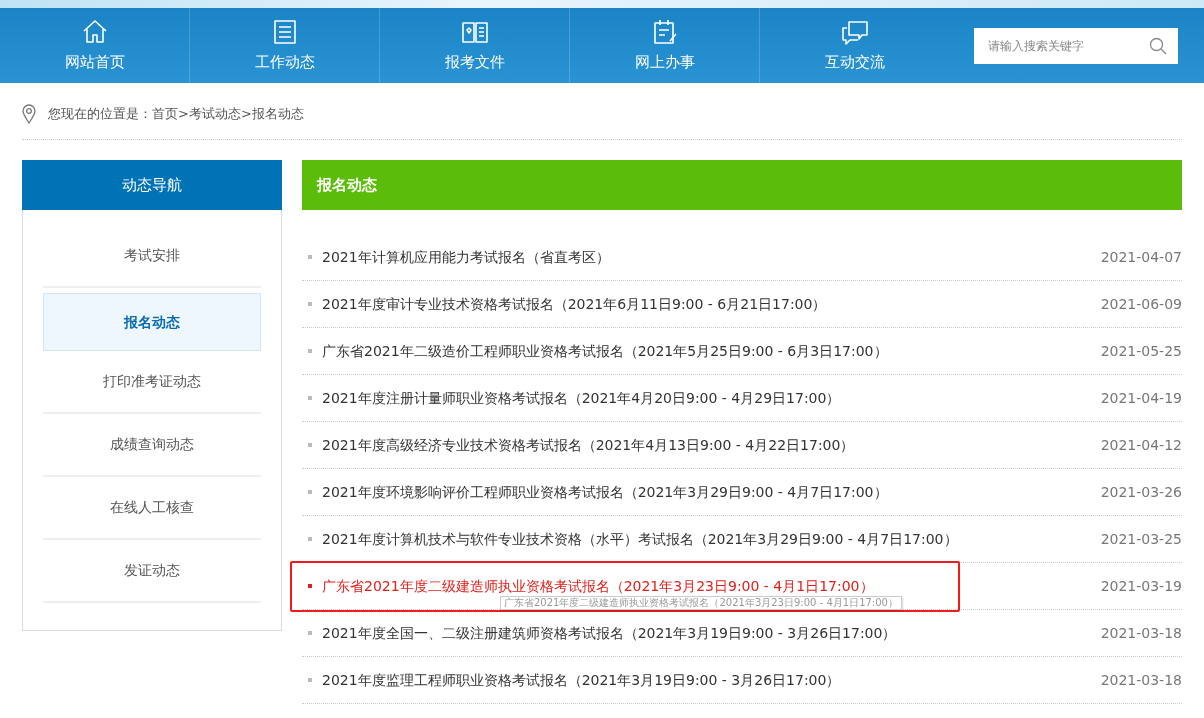 This screenshot has width=1204, height=718. Describe the element at coordinates (152, 571) in the screenshot. I see `sidebar-item: 发证动态` at that location.